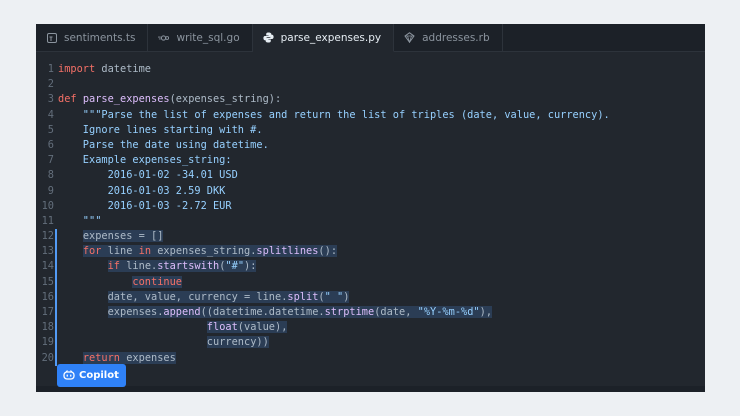 This screenshot has width=740, height=416. I want to click on code-token: expenses_string., so click(204, 251).